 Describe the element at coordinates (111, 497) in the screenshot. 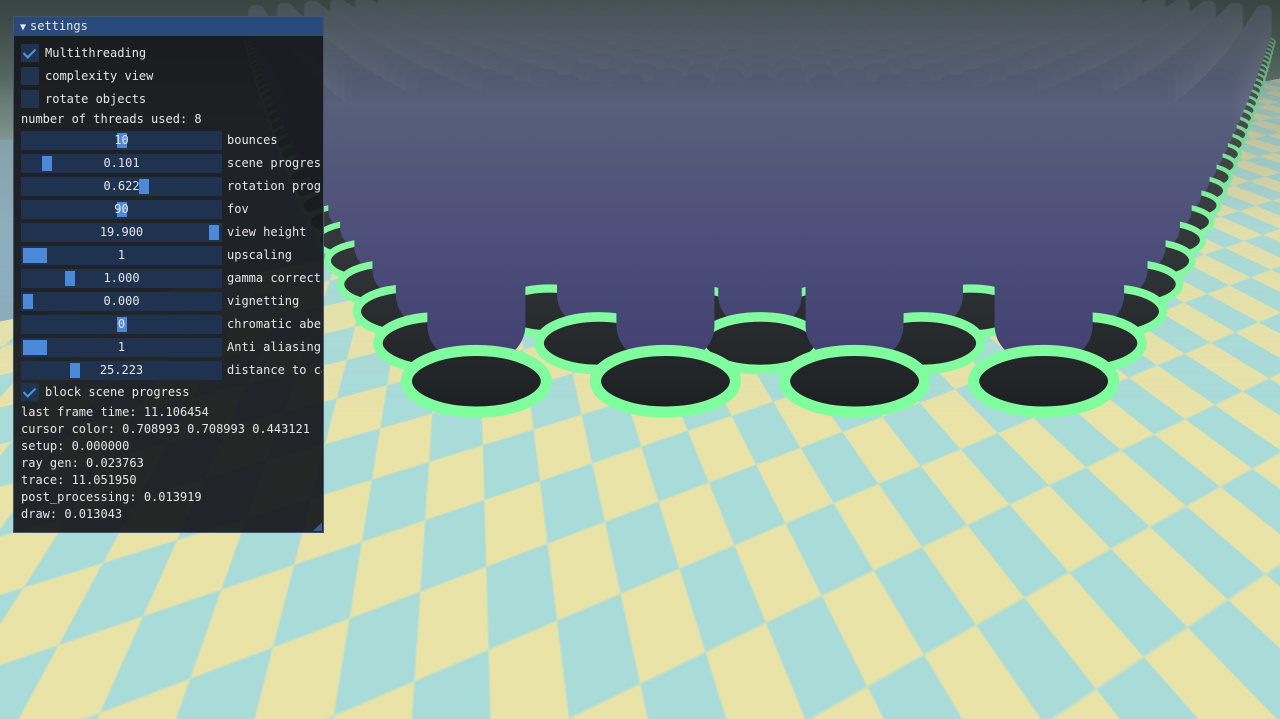

I see `stat-post-processing: post_processing: 0.013919` at that location.